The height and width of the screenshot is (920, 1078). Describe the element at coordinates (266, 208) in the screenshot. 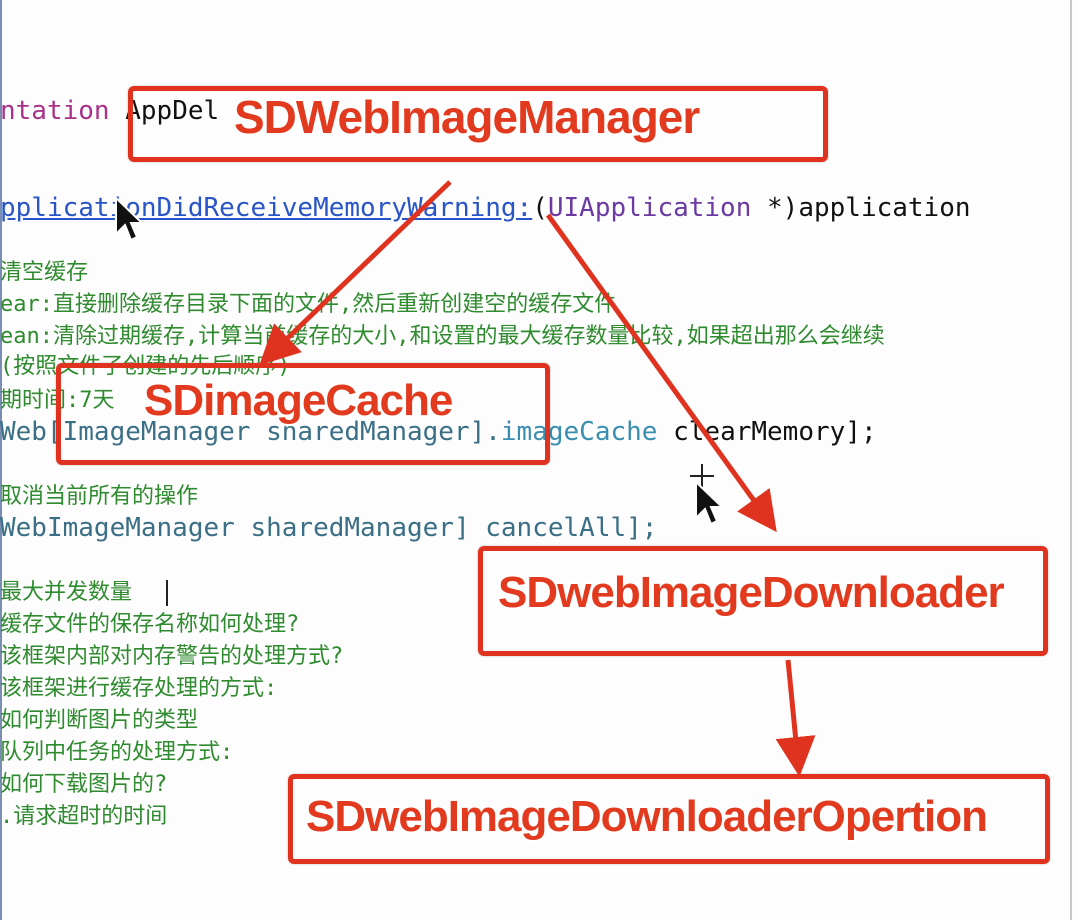

I see `method-link: pplicationDidReceiveMemoryWarning:` at that location.